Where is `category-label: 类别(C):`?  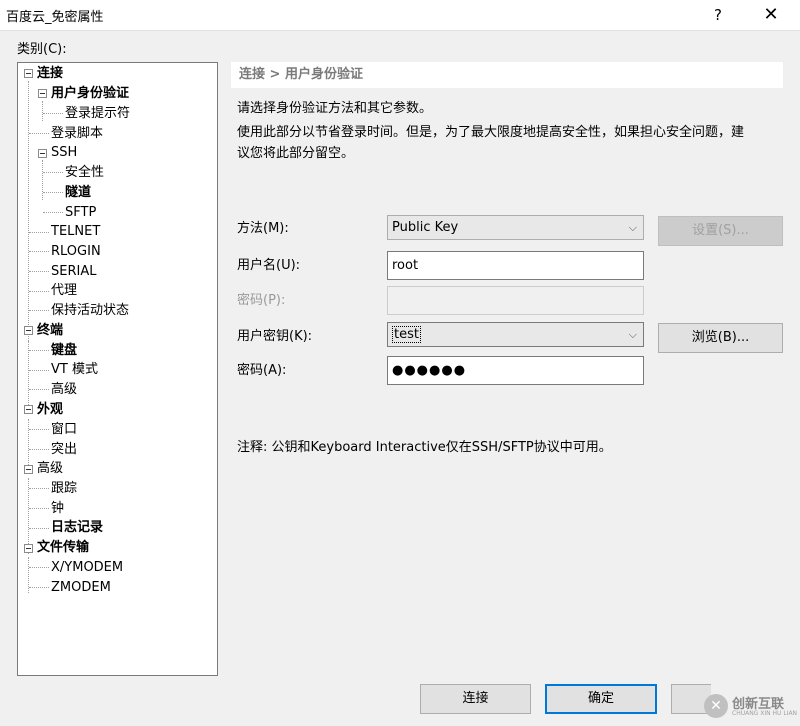 category-label: 类别(C): is located at coordinates (42, 49).